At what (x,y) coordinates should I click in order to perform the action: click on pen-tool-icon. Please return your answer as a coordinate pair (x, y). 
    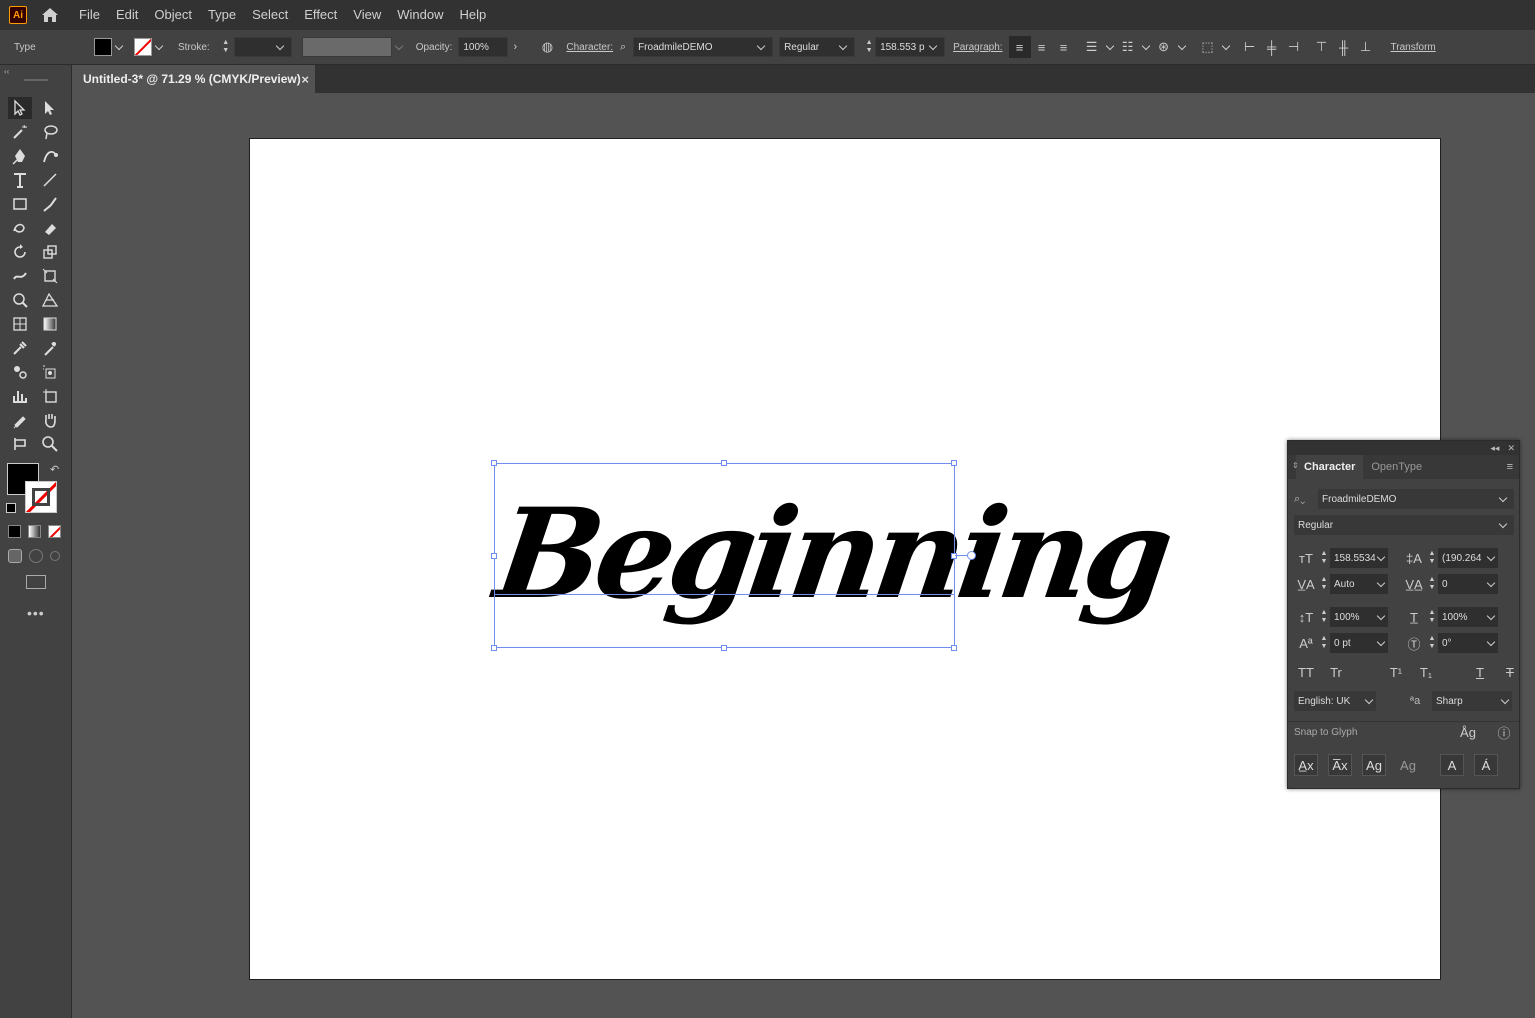
    Looking at the image, I should click on (20, 156).